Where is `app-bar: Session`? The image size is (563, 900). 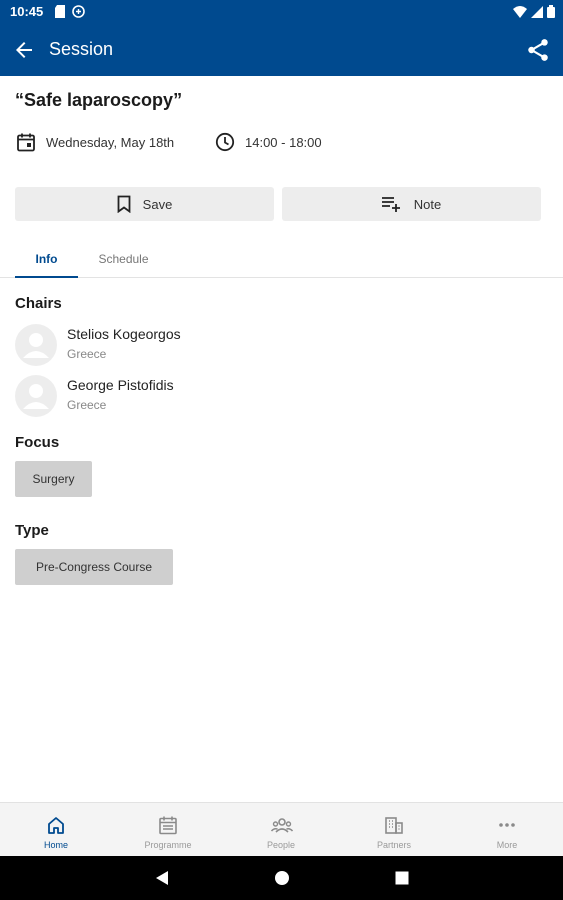 app-bar: Session is located at coordinates (281, 50).